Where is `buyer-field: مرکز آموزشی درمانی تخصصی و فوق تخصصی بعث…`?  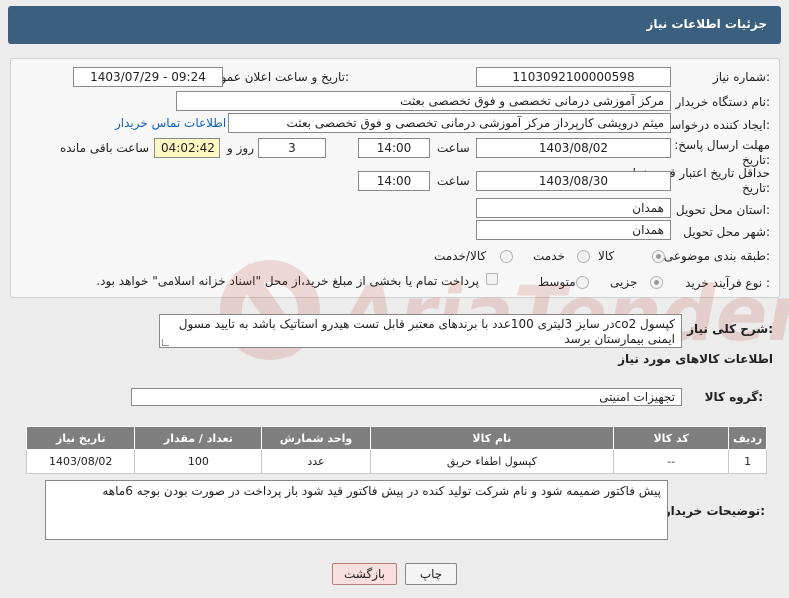
buyer-field: مرکز آموزشی درمانی تخصصی و فوق تخصصی بعث… is located at coordinates (423, 101).